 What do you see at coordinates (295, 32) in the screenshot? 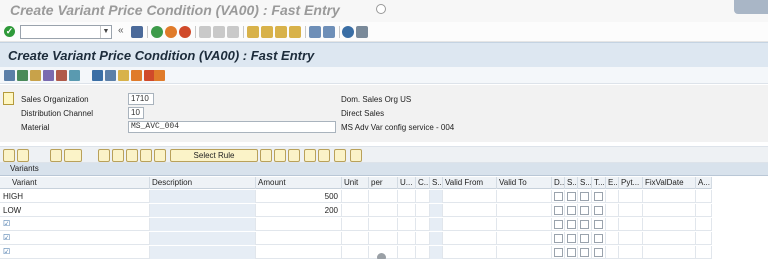
I see `last-page-icon` at bounding box center [295, 32].